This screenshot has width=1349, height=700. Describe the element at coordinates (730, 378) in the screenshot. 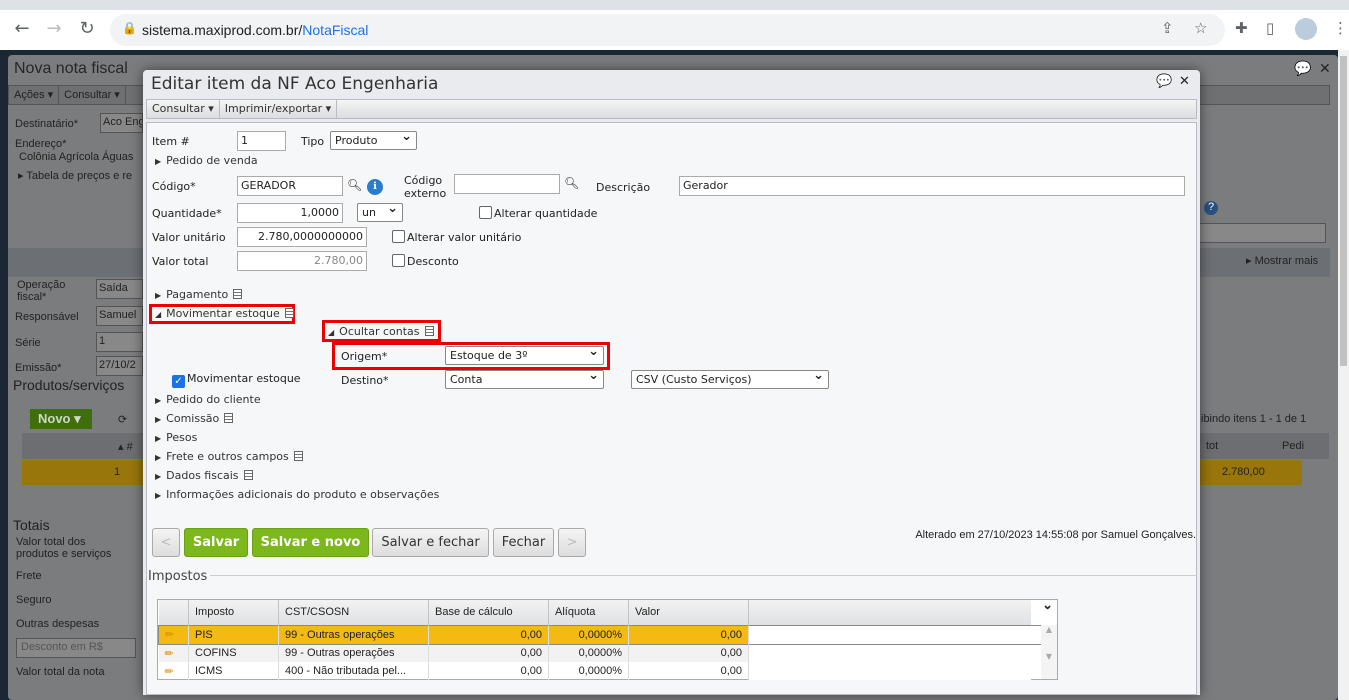

I see `destino-conta-select: CSV (Custo Serviços)` at that location.